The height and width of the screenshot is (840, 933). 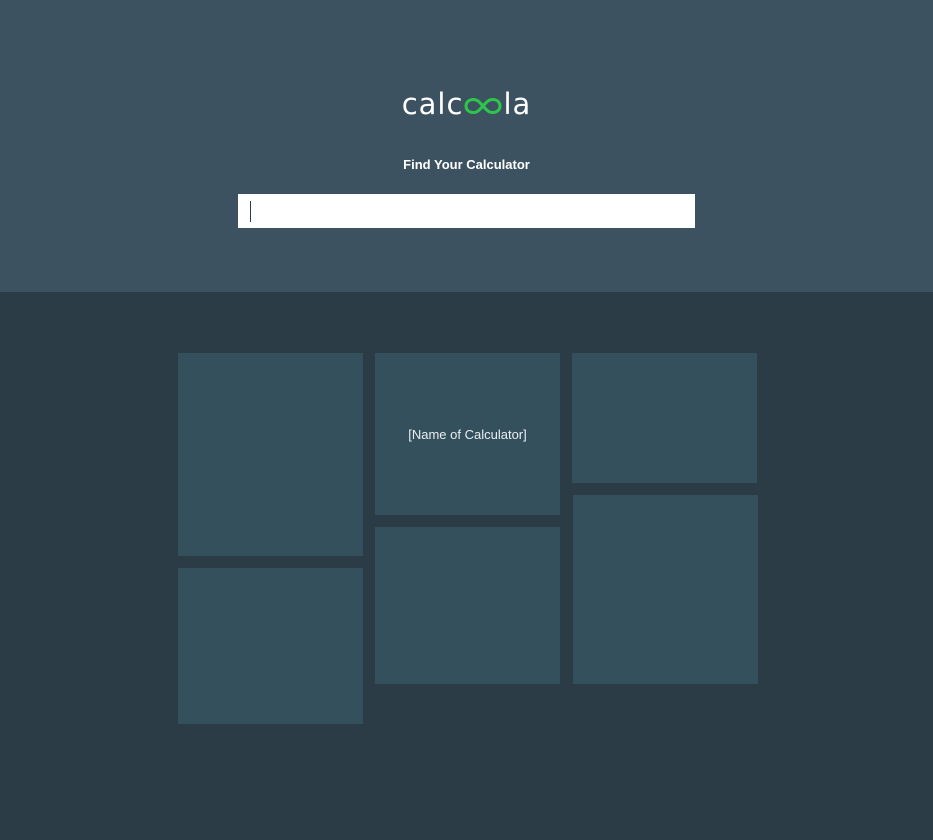 What do you see at coordinates (466, 164) in the screenshot?
I see `find-calculator-heading: Find Your Calculator` at bounding box center [466, 164].